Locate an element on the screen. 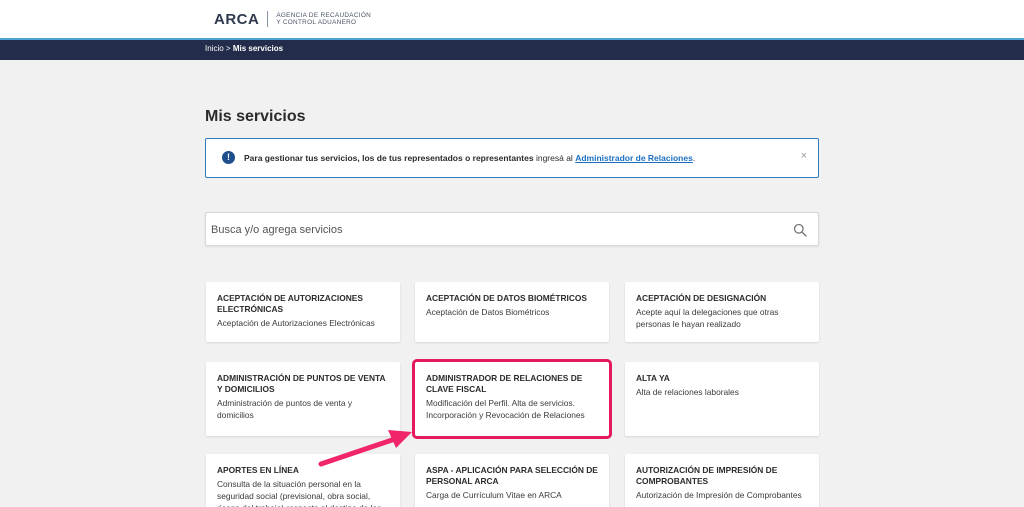  pointer-arrow-icon is located at coordinates (365, 448).